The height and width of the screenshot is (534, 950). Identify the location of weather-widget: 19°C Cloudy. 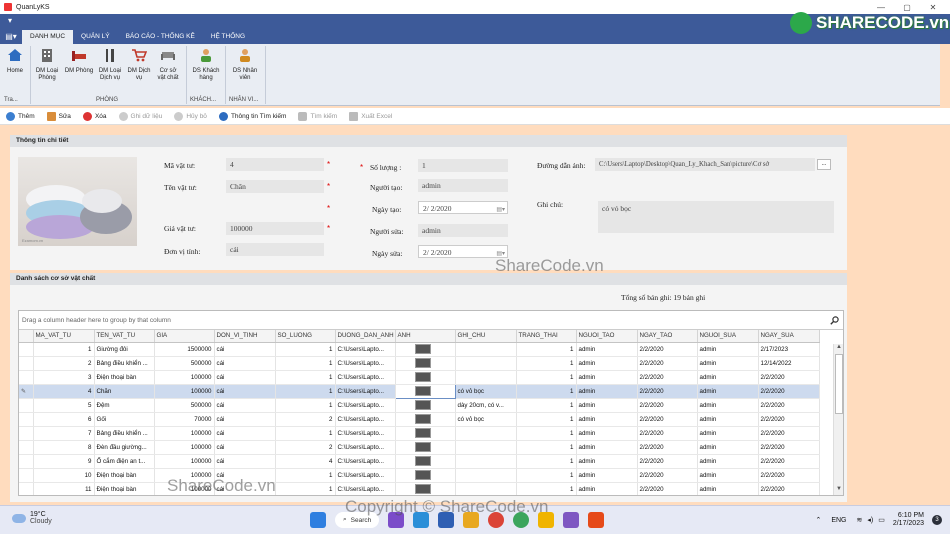
(32, 518).